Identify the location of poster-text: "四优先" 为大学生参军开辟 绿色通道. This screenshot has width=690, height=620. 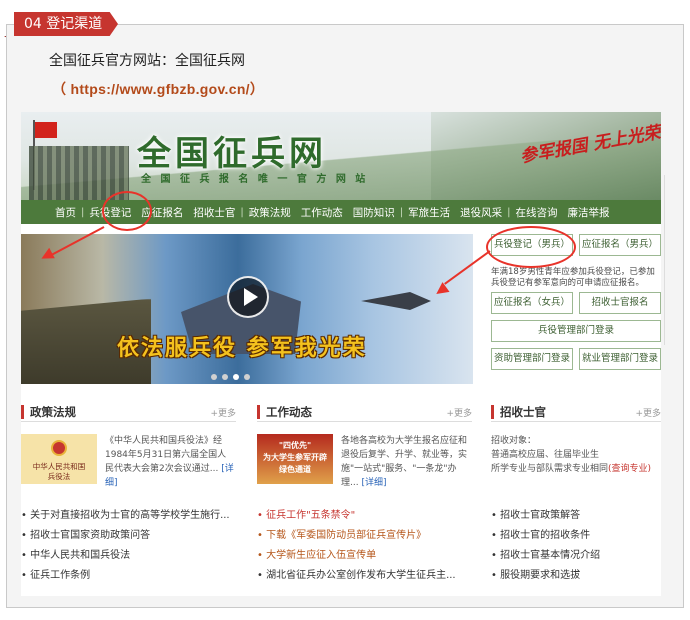
(295, 457).